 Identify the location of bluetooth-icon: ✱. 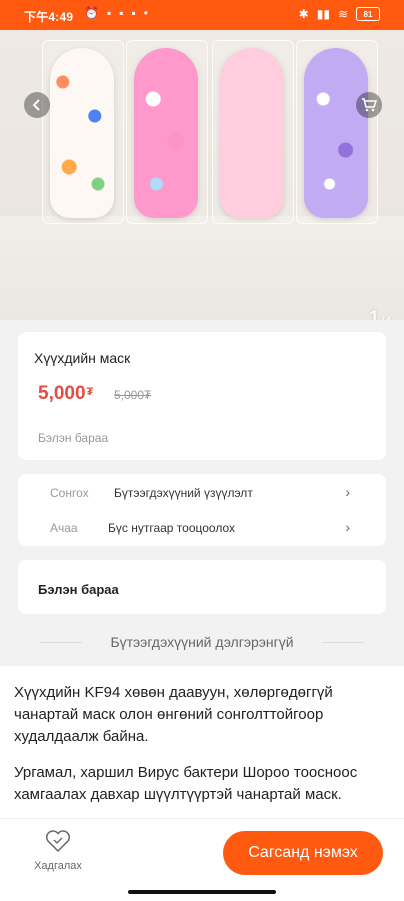
(303, 14).